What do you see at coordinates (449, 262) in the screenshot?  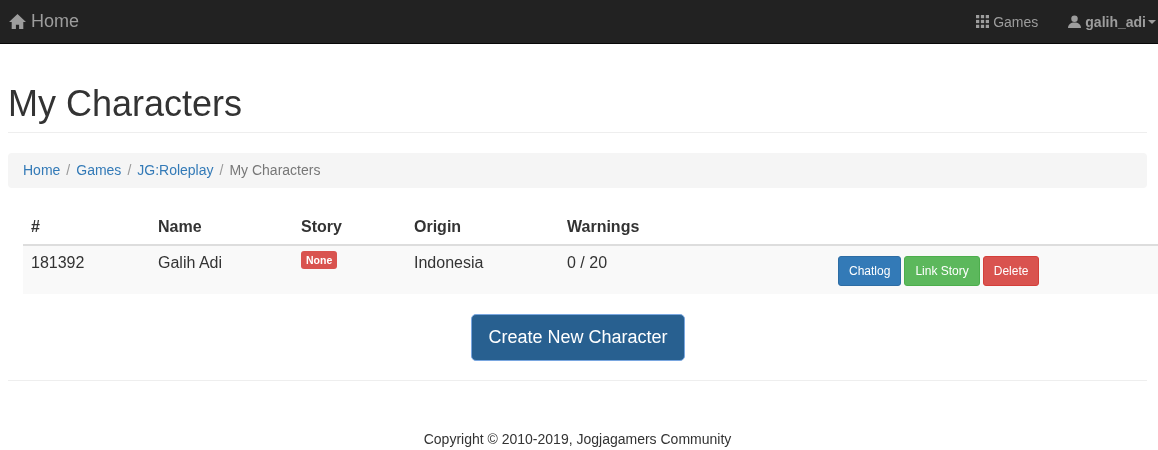 I see `table-cell: Indonesia` at bounding box center [449, 262].